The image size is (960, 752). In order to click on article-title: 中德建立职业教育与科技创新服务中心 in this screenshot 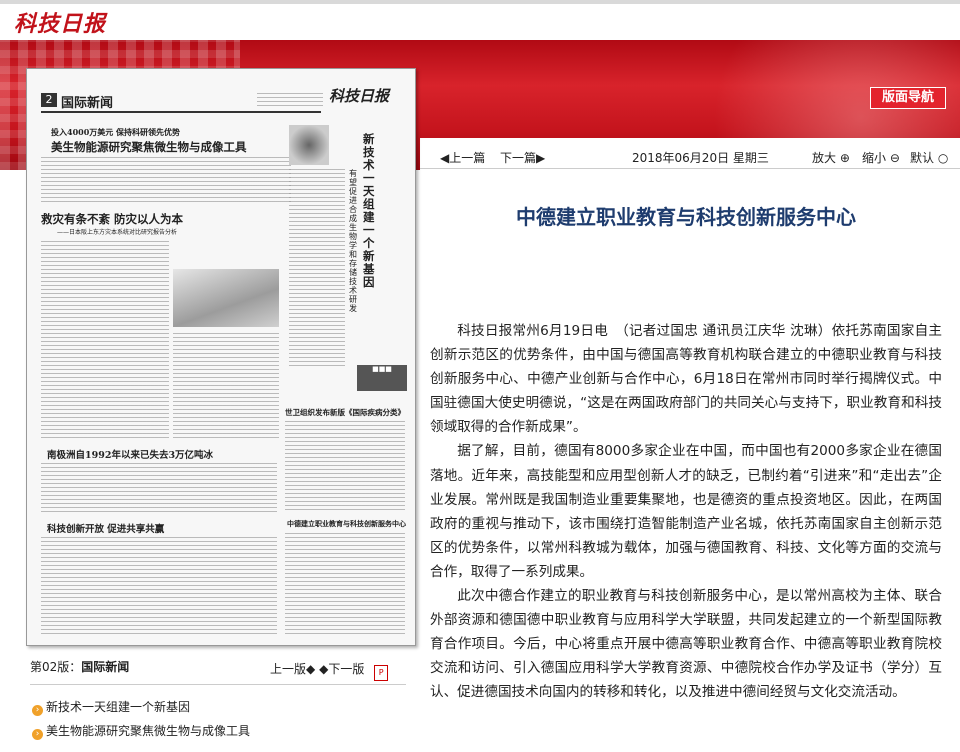, I will do `click(686, 217)`.